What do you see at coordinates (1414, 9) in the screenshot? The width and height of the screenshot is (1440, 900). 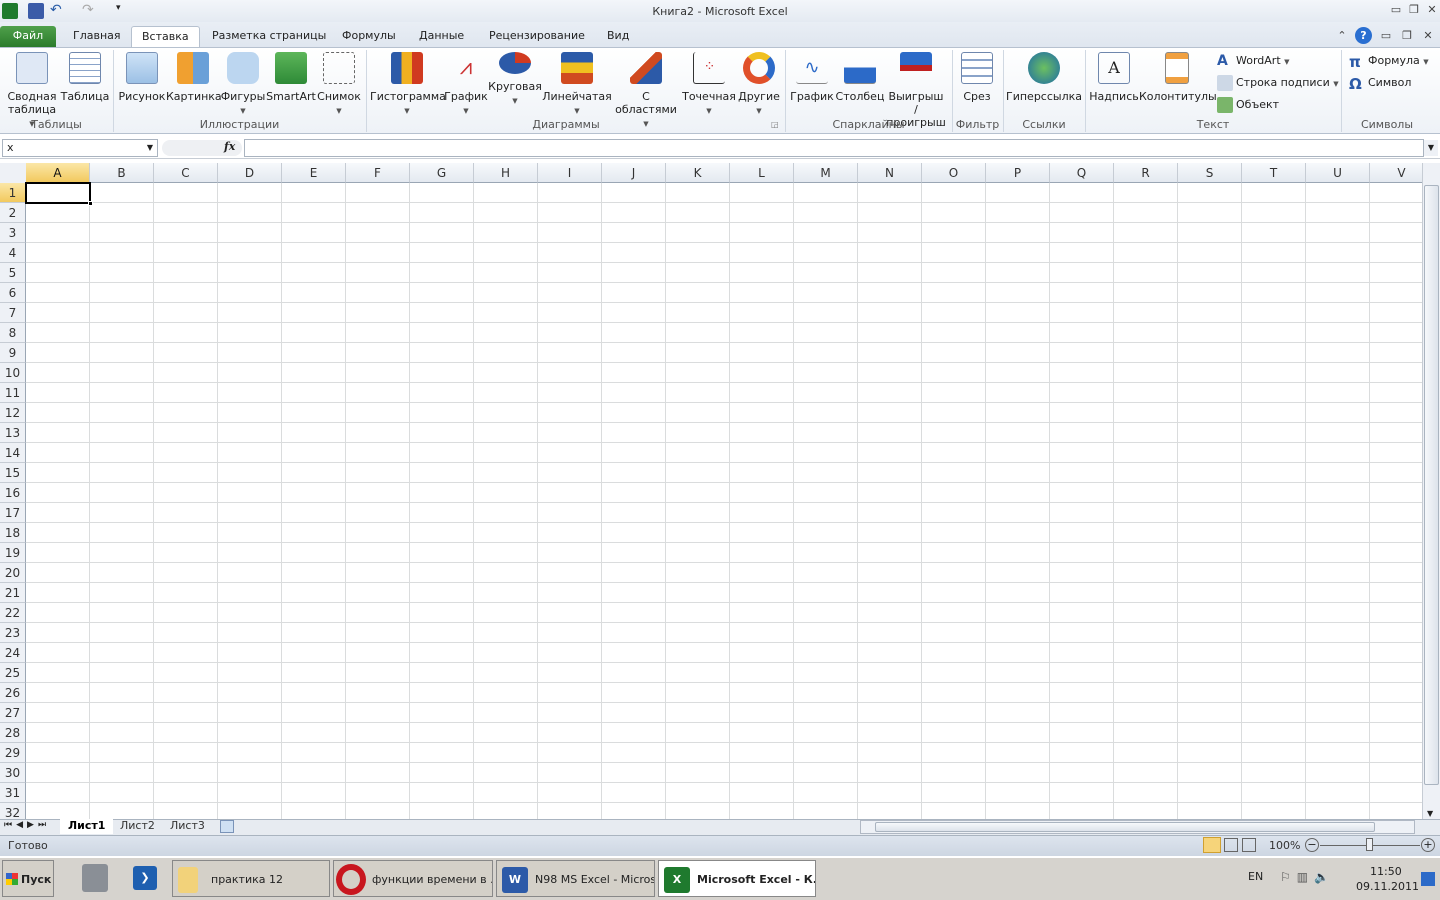 I see `restore-icon: ❐` at bounding box center [1414, 9].